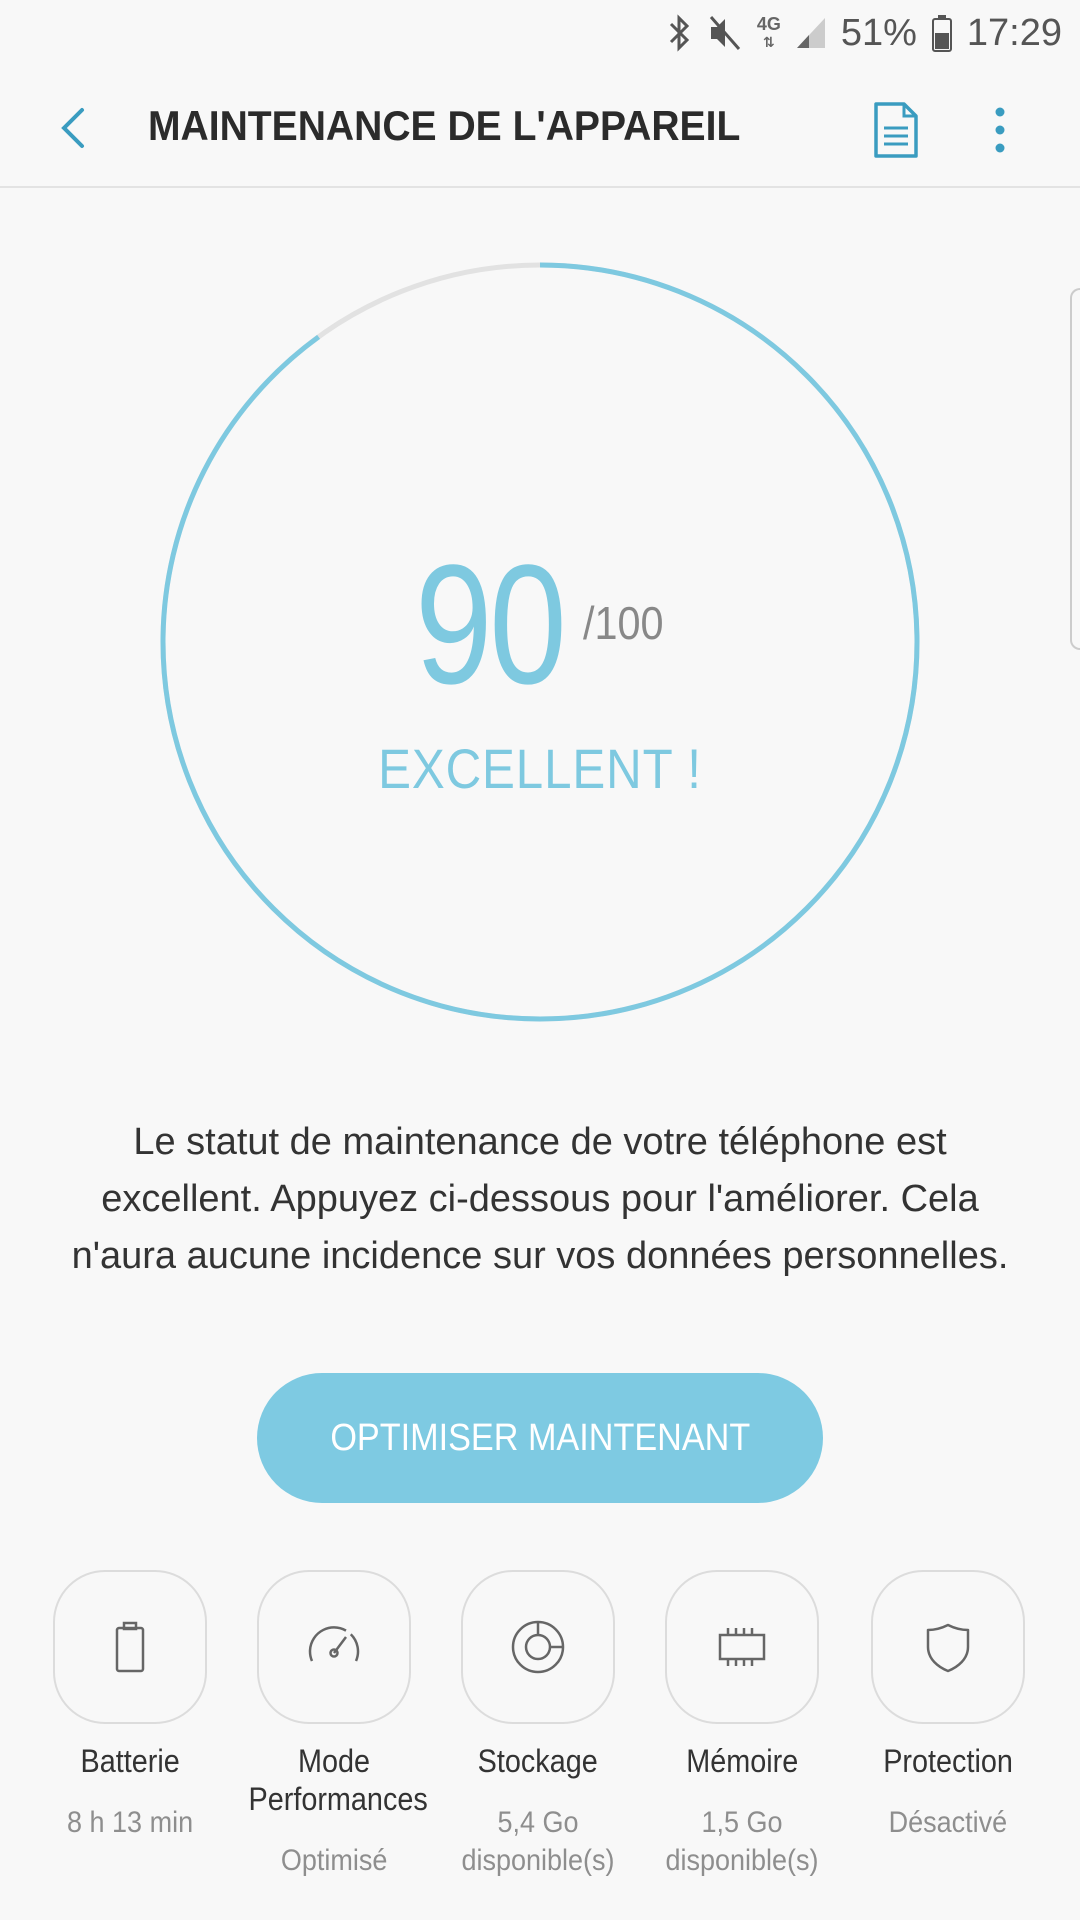 This screenshot has width=1080, height=1920. What do you see at coordinates (1014, 32) in the screenshot?
I see `clock: 17:29` at bounding box center [1014, 32].